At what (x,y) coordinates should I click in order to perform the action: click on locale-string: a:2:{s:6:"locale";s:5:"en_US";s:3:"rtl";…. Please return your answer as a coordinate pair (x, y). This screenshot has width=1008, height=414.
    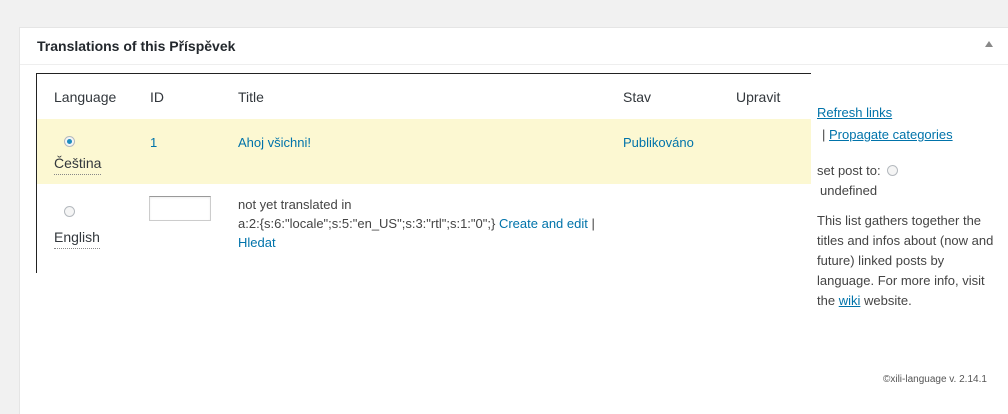
    Looking at the image, I should click on (367, 223).